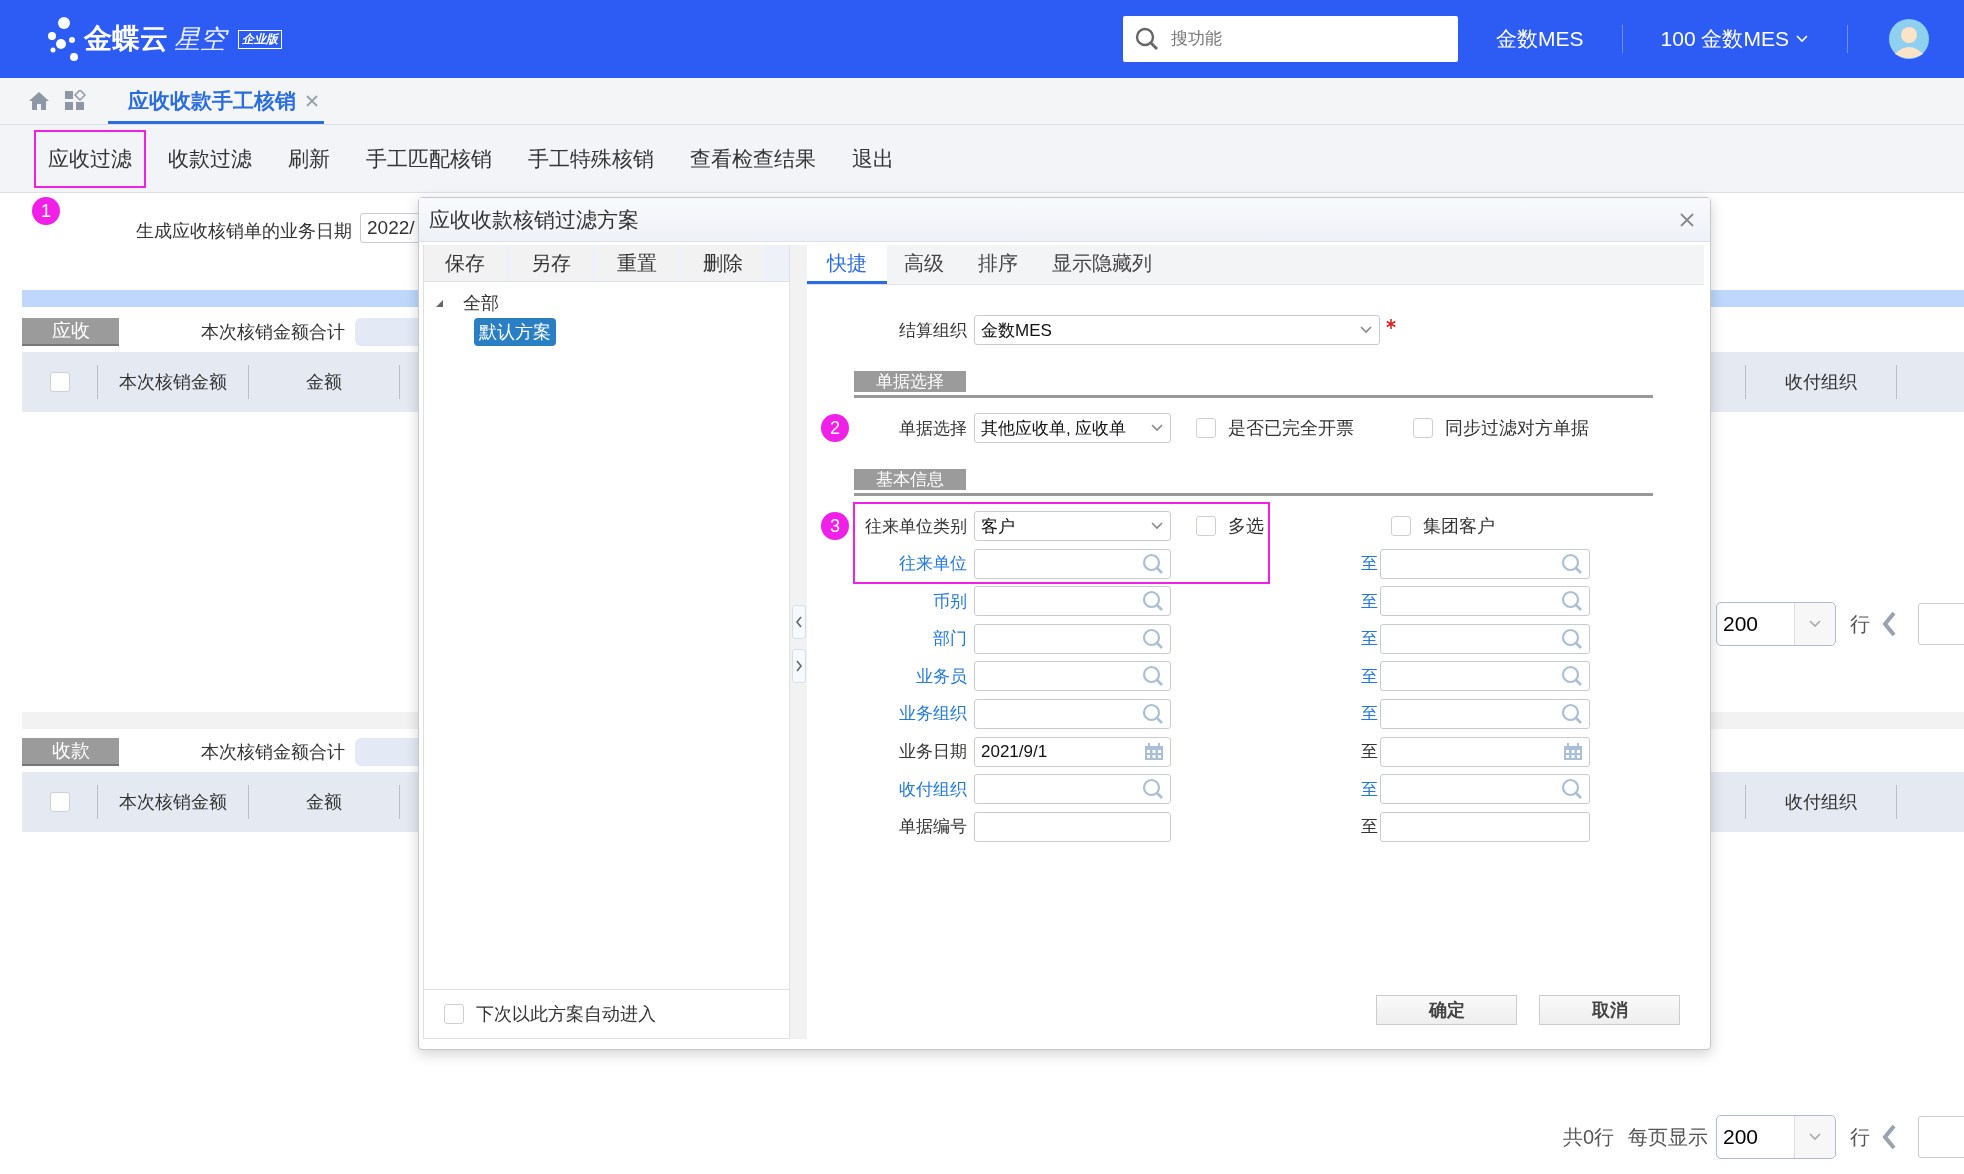  Describe the element at coordinates (1485, 751) in the screenshot. I see `date-field` at that location.